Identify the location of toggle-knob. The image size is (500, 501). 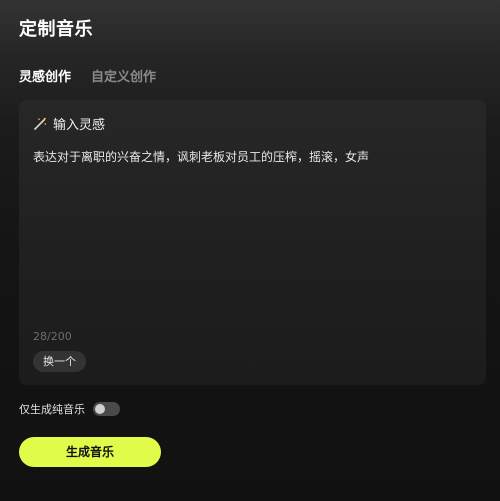
(100, 409).